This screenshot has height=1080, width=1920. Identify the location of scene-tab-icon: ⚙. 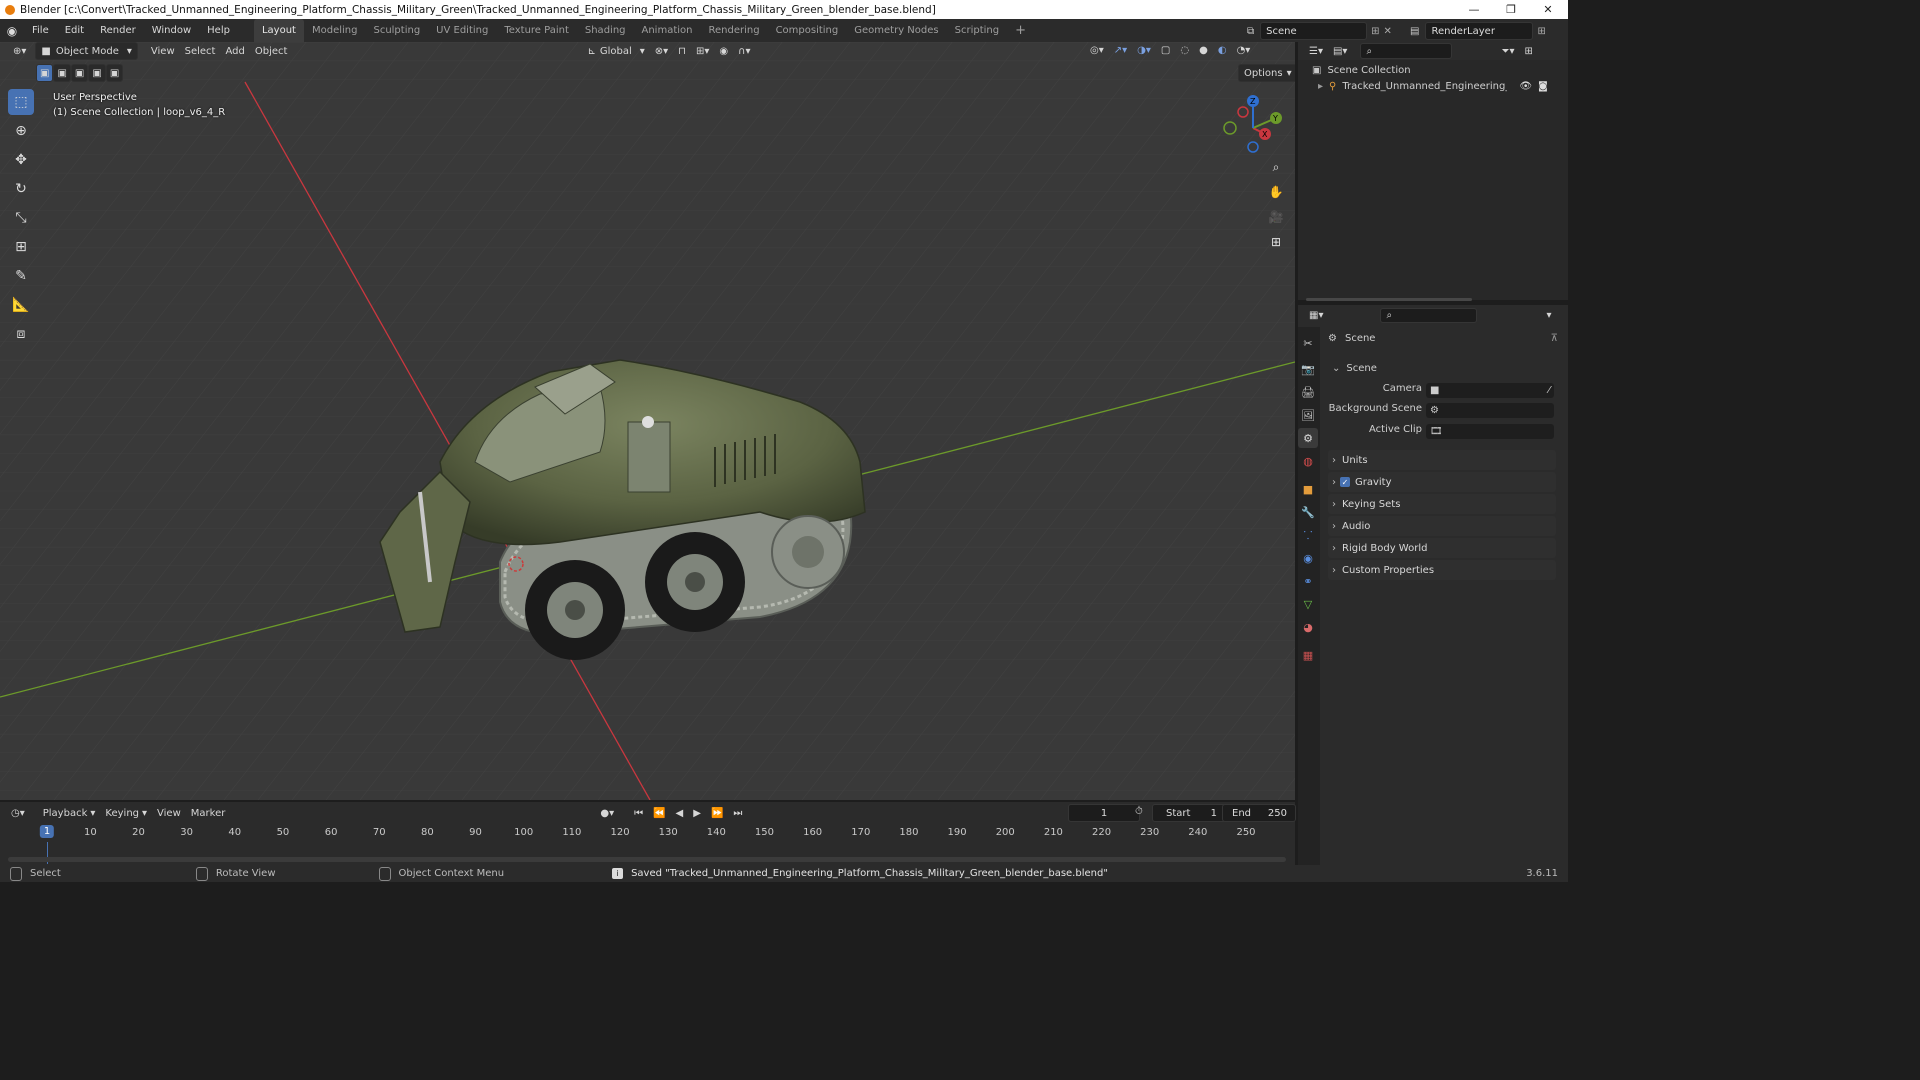
(1308, 438).